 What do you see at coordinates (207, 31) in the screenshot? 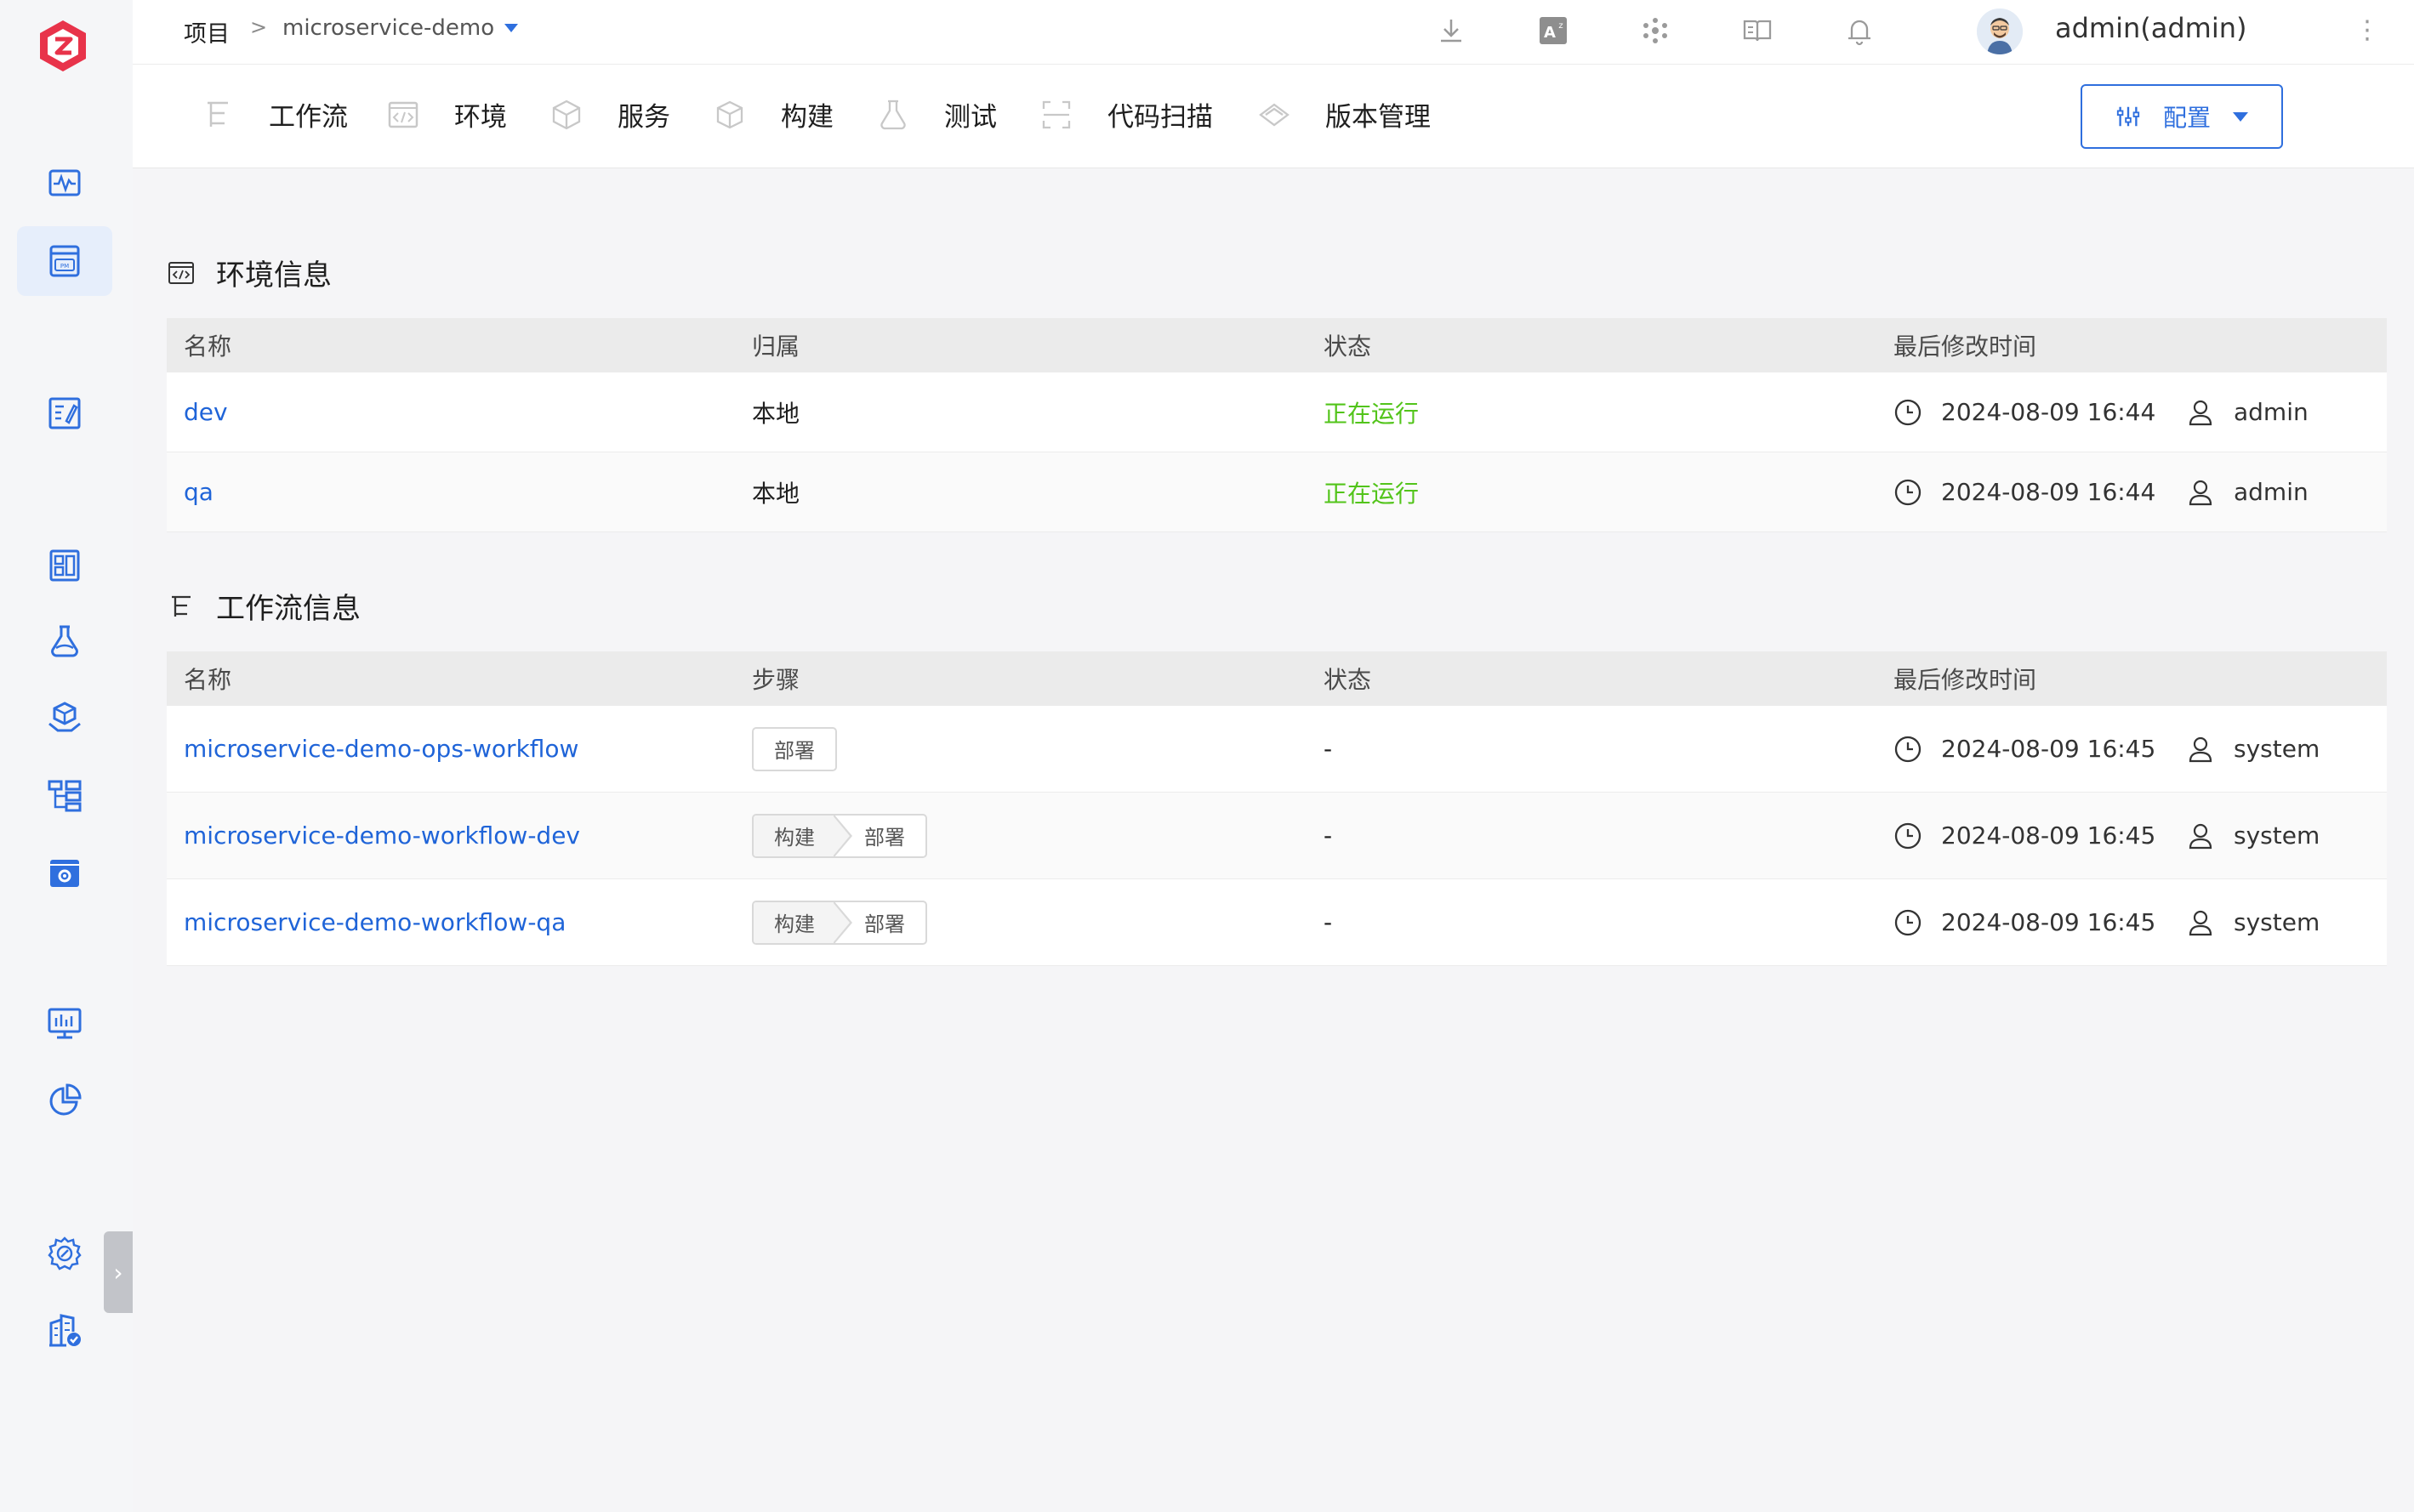
I see `breadcrumb-root: 项目` at bounding box center [207, 31].